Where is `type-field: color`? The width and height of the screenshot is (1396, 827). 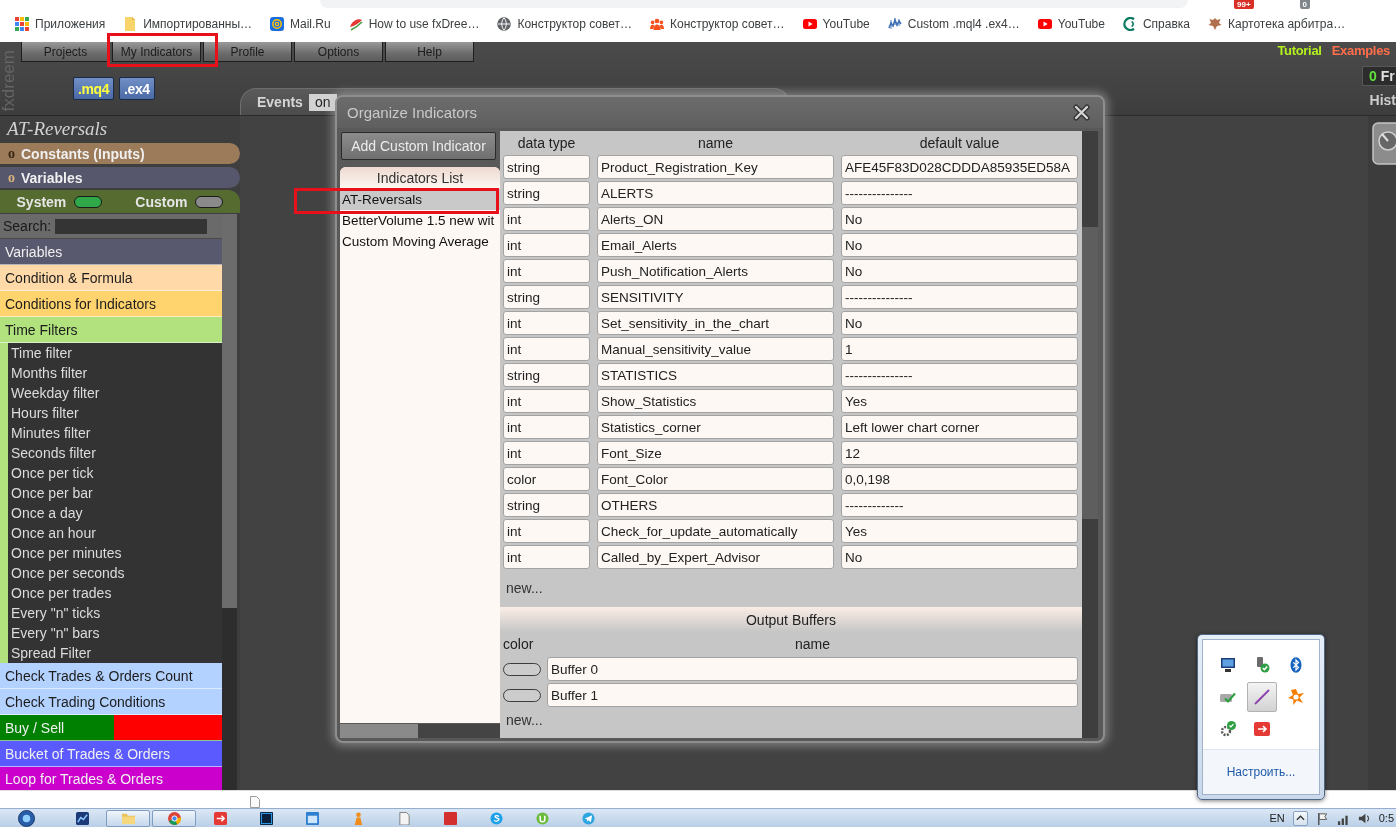 type-field: color is located at coordinates (546, 479).